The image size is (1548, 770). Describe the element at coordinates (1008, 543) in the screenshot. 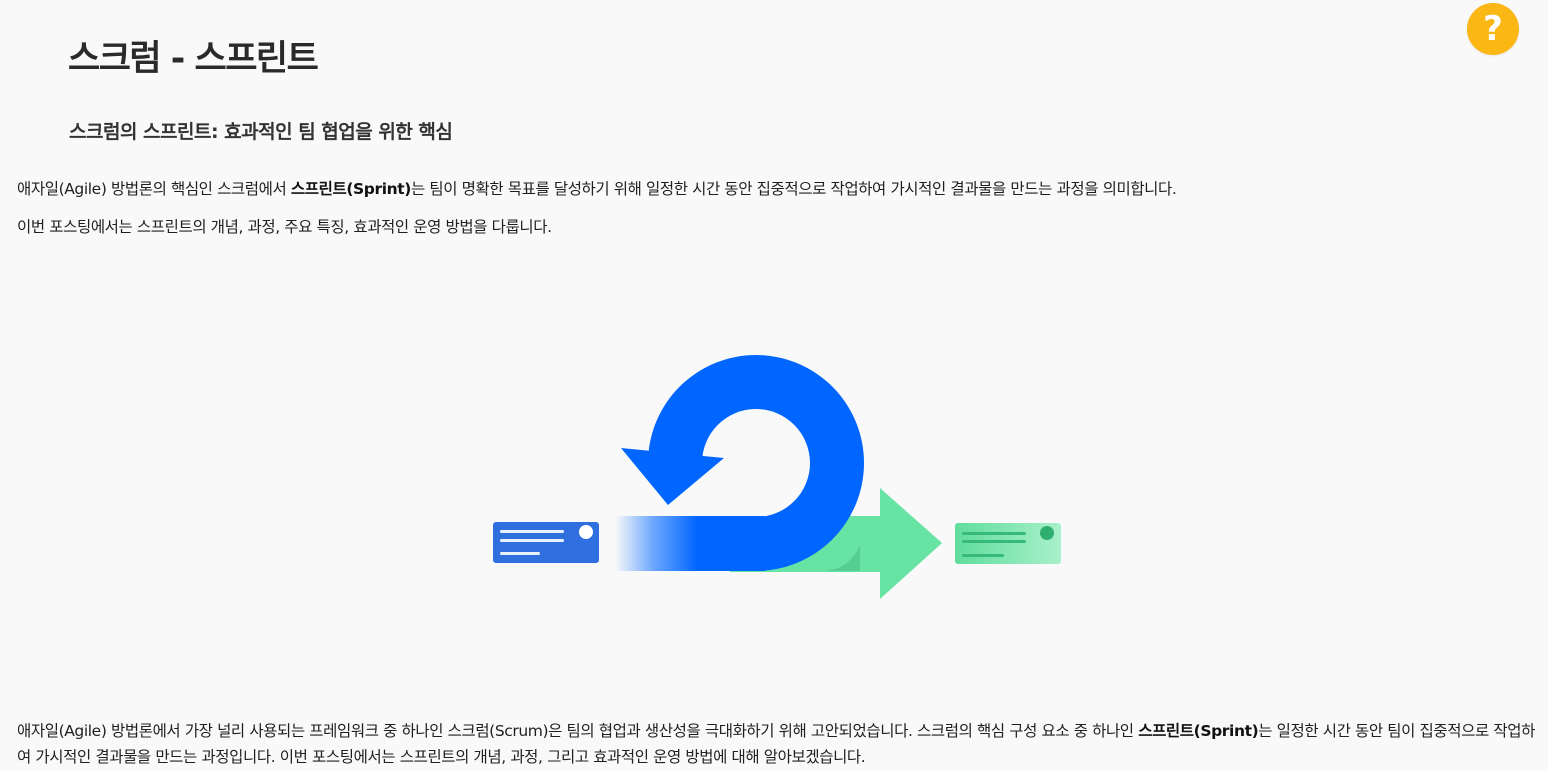

I see `increment-card-icon` at that location.